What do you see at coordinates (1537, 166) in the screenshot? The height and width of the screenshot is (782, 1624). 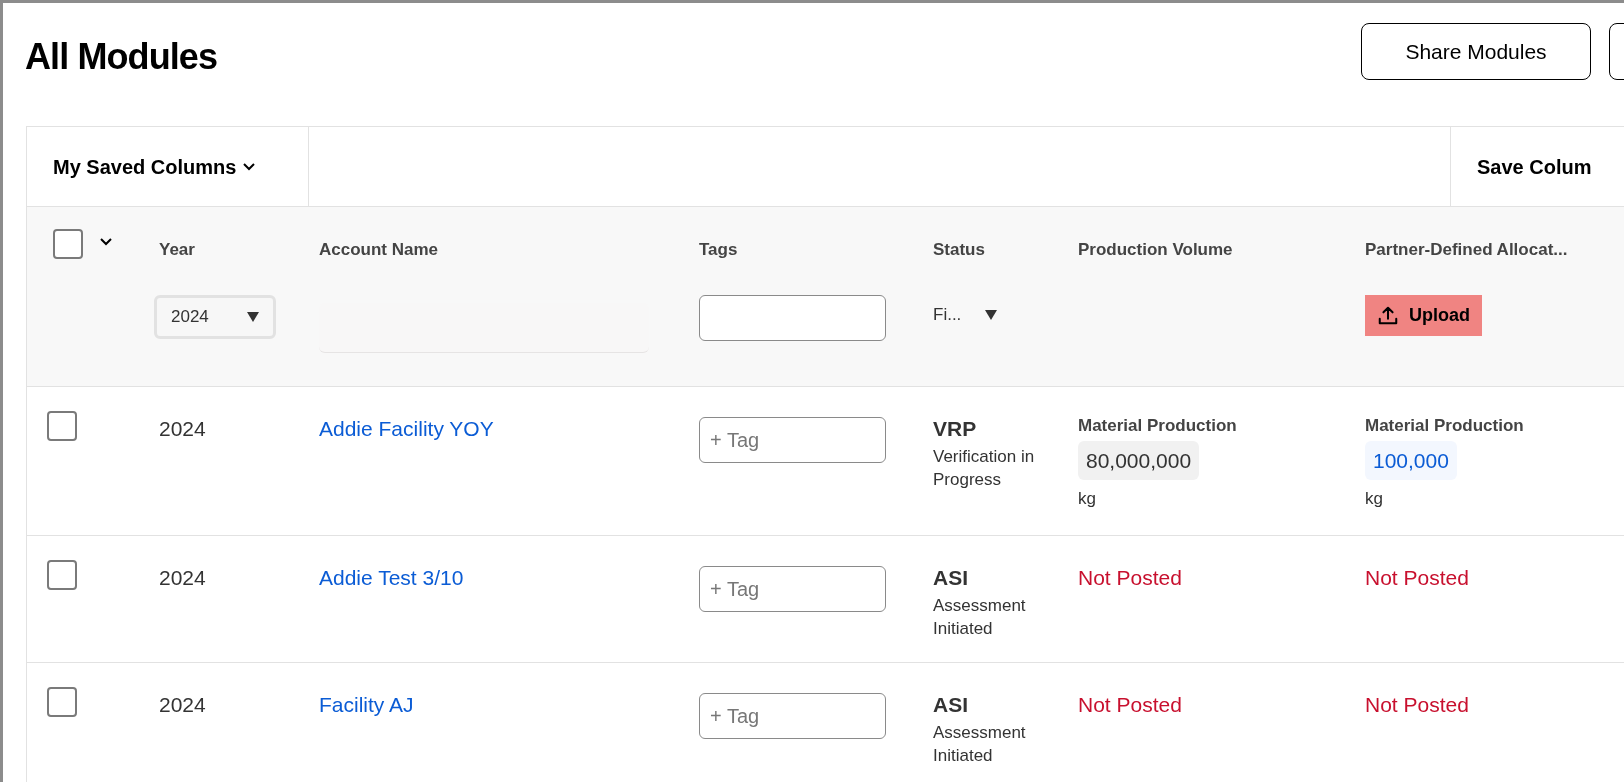 I see `save-columns-button: Save Colum` at bounding box center [1537, 166].